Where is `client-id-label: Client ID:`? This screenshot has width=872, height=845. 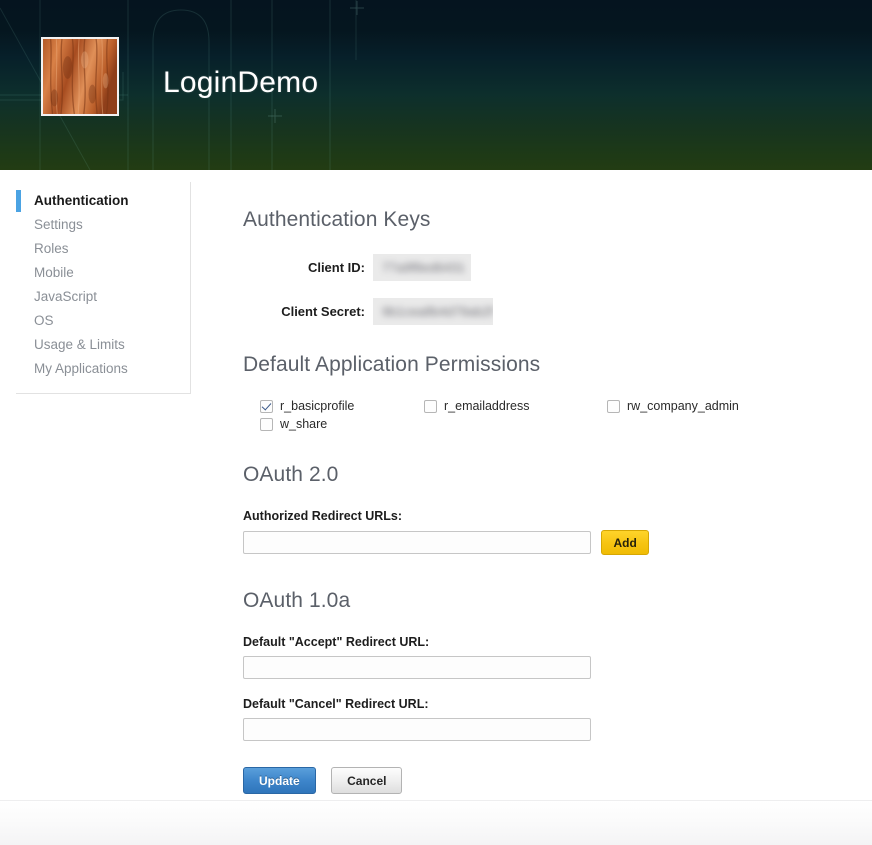
client-id-label: Client ID: is located at coordinates (336, 267).